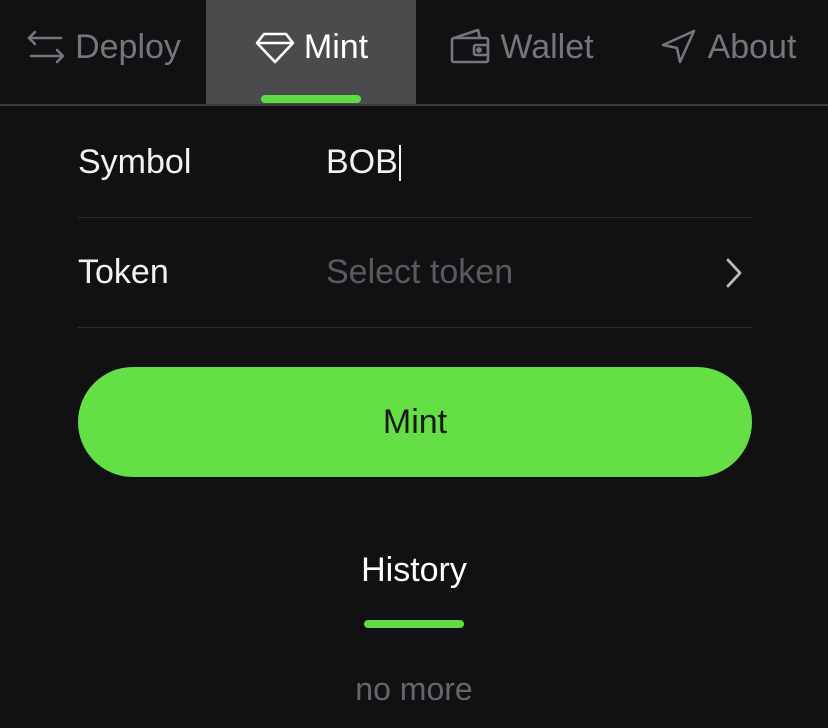 The height and width of the screenshot is (728, 828). Describe the element at coordinates (414, 570) in the screenshot. I see `history-tab: History` at that location.